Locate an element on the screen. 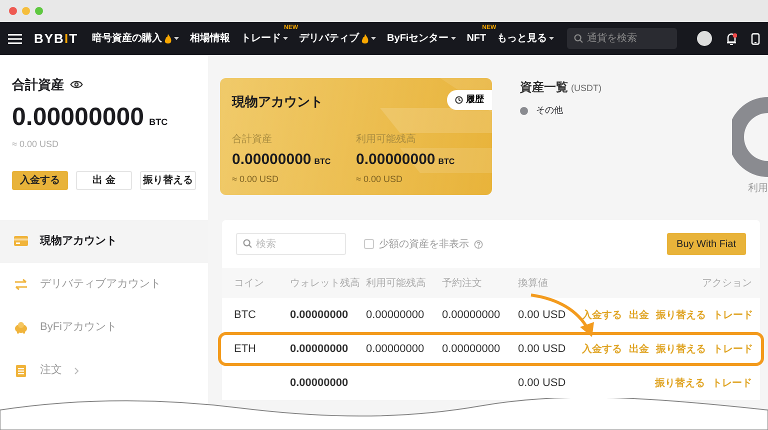  table-cell-text: ETH is located at coordinates (245, 349).